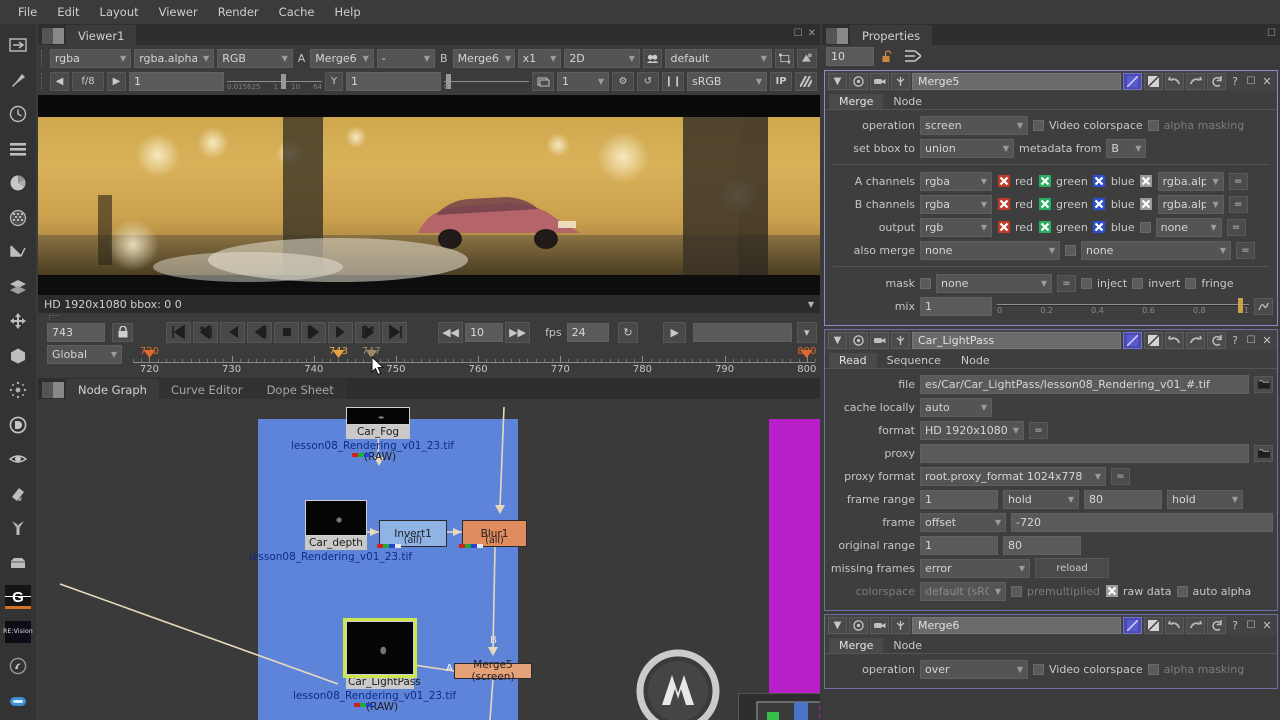 The height and width of the screenshot is (720, 1280). What do you see at coordinates (18, 45) in the screenshot?
I see `transform-in-icon` at bounding box center [18, 45].